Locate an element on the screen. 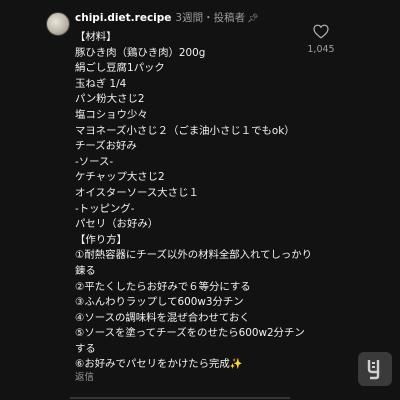 This screenshot has width=400, height=400. comment-line: 豚ひき肉（鶏ひき肉）200g is located at coordinates (140, 52).